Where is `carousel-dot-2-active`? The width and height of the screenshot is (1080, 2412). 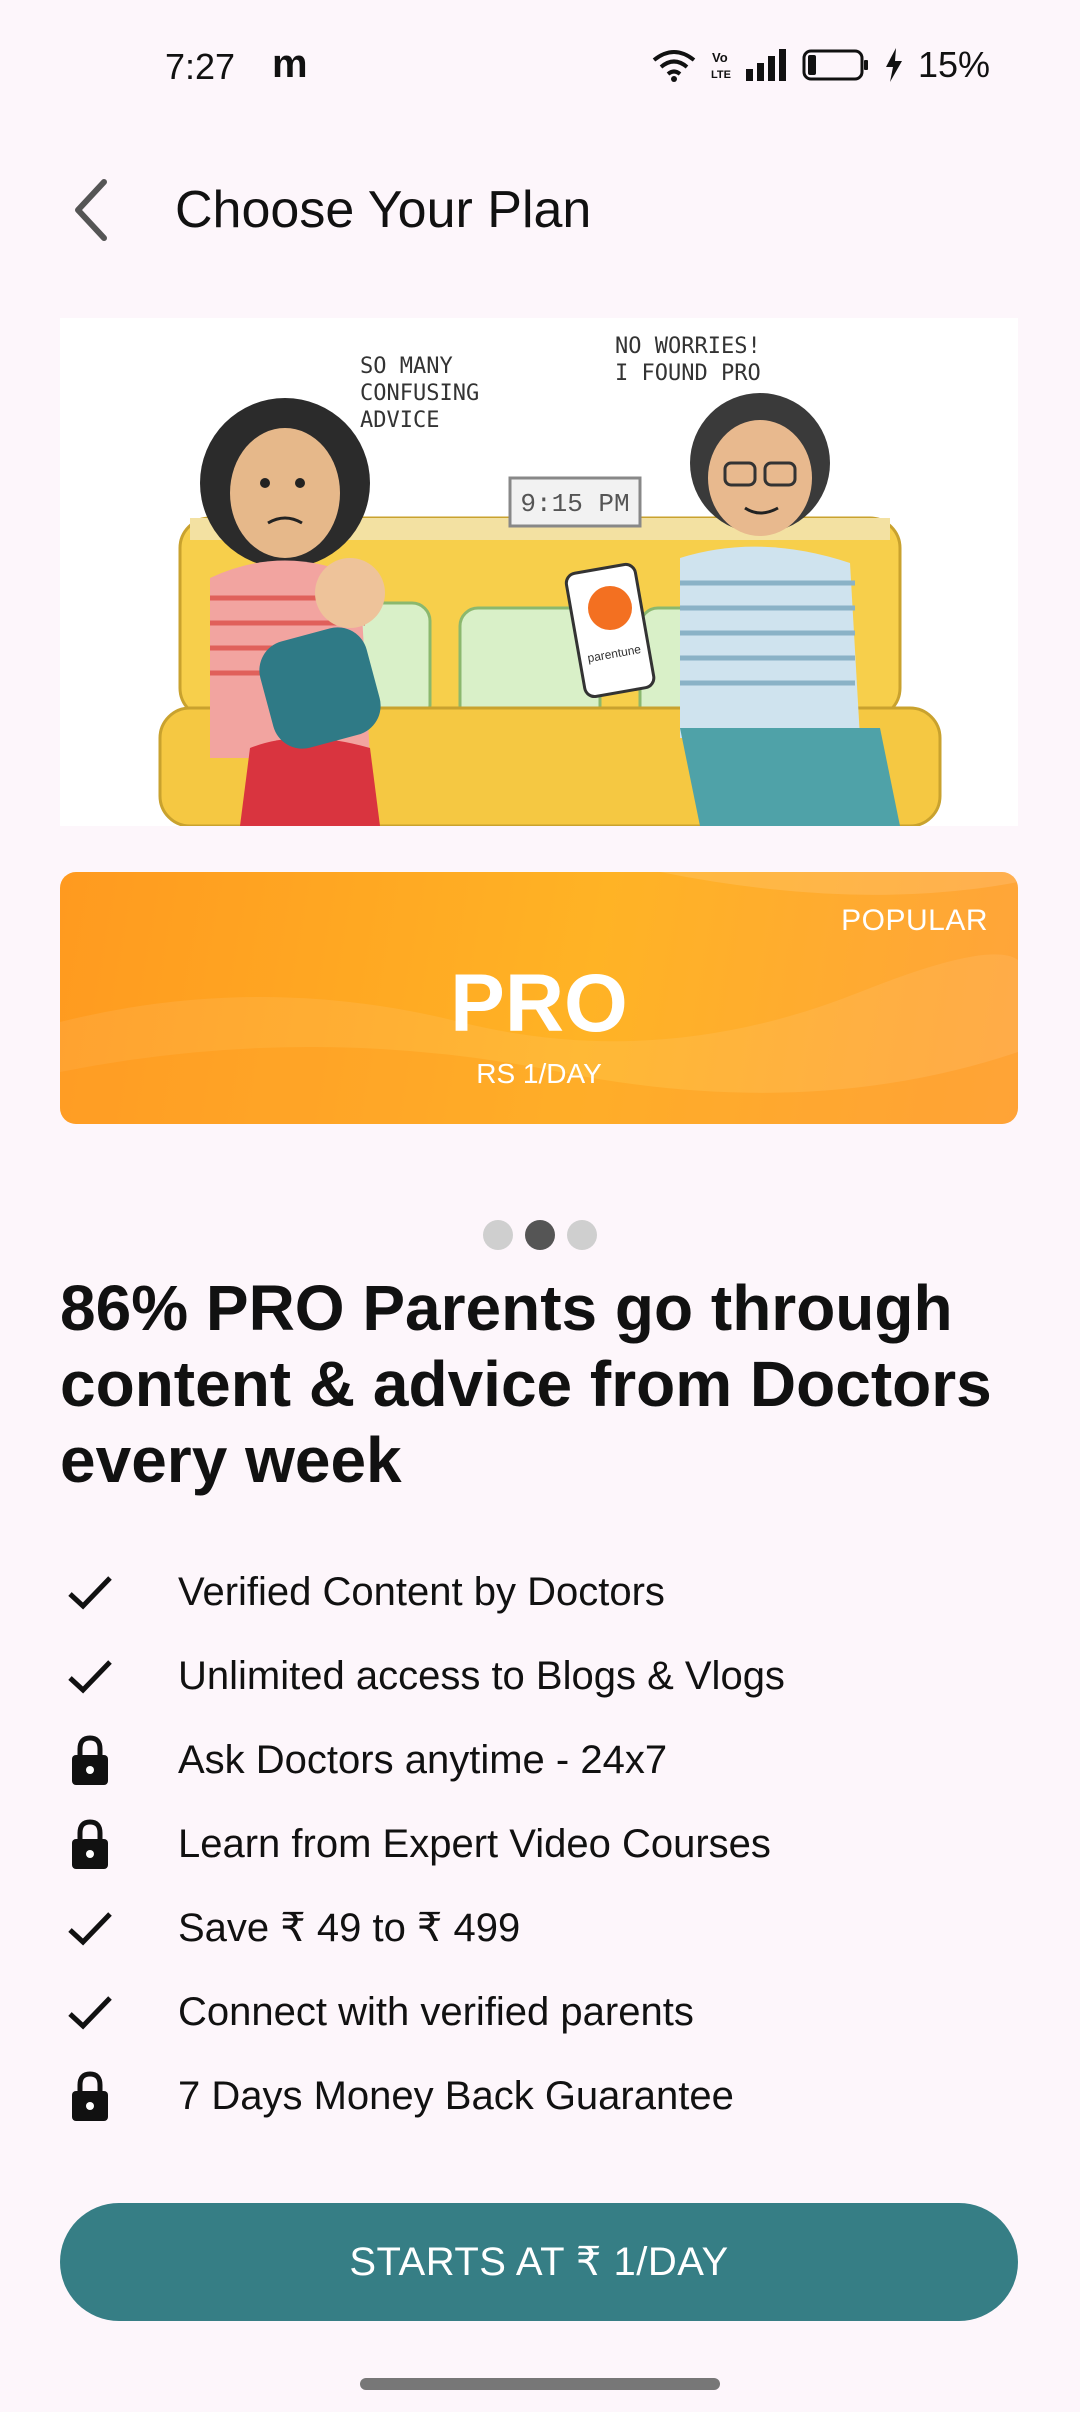
carousel-dot-2-active is located at coordinates (540, 1235).